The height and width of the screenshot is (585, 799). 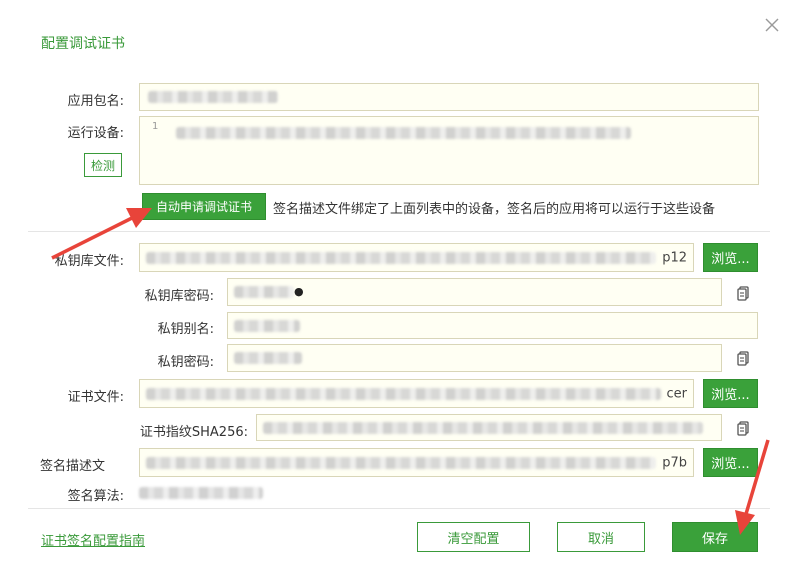 I want to click on profile-file-label: 签名描述文, so click(x=73, y=466).